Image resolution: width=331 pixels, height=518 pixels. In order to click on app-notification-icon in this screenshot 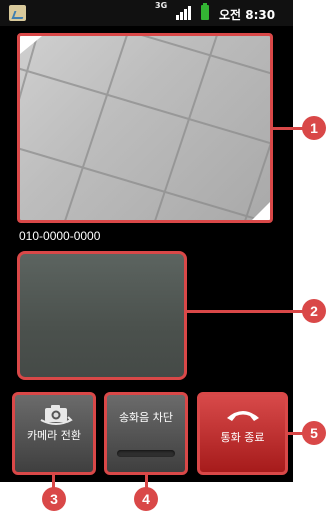, I will do `click(17, 13)`.